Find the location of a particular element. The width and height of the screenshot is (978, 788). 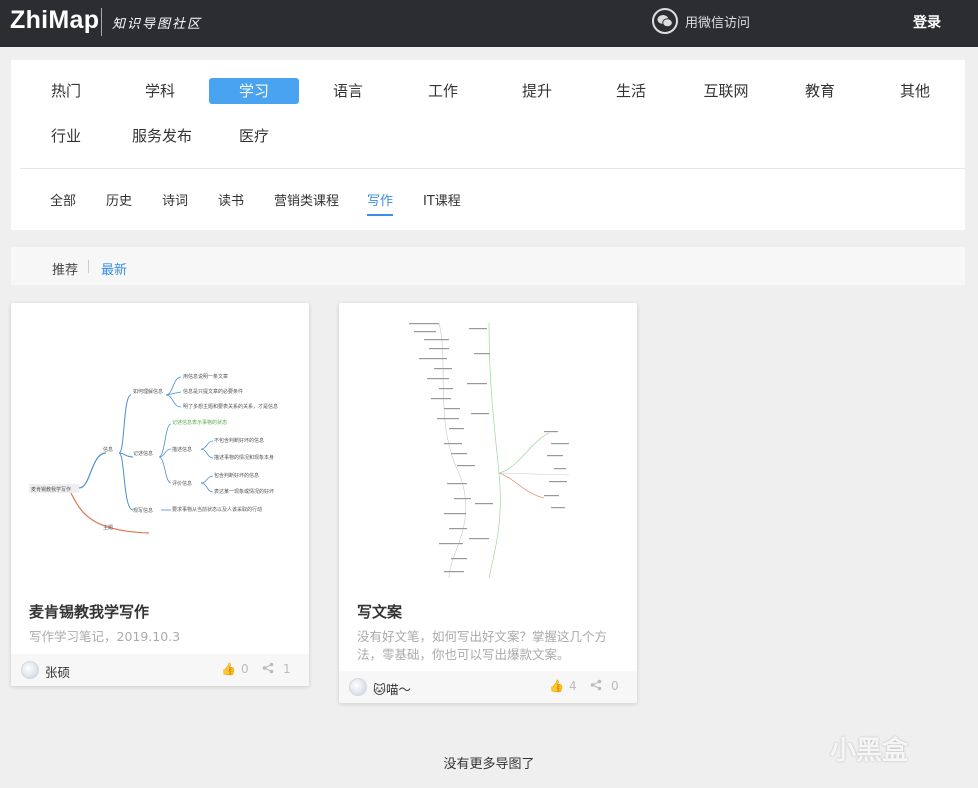

mindmap-leaf: 表达某一现象或情况的好坏 is located at coordinates (244, 491).